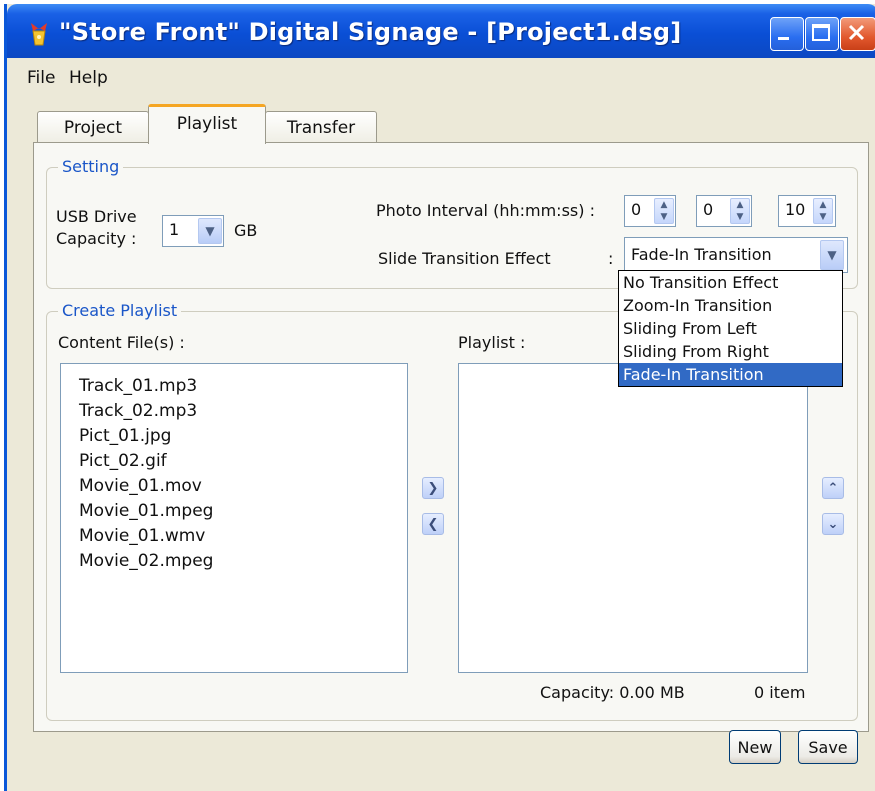 This screenshot has height=791, width=875. I want to click on new-button: New, so click(755, 747).